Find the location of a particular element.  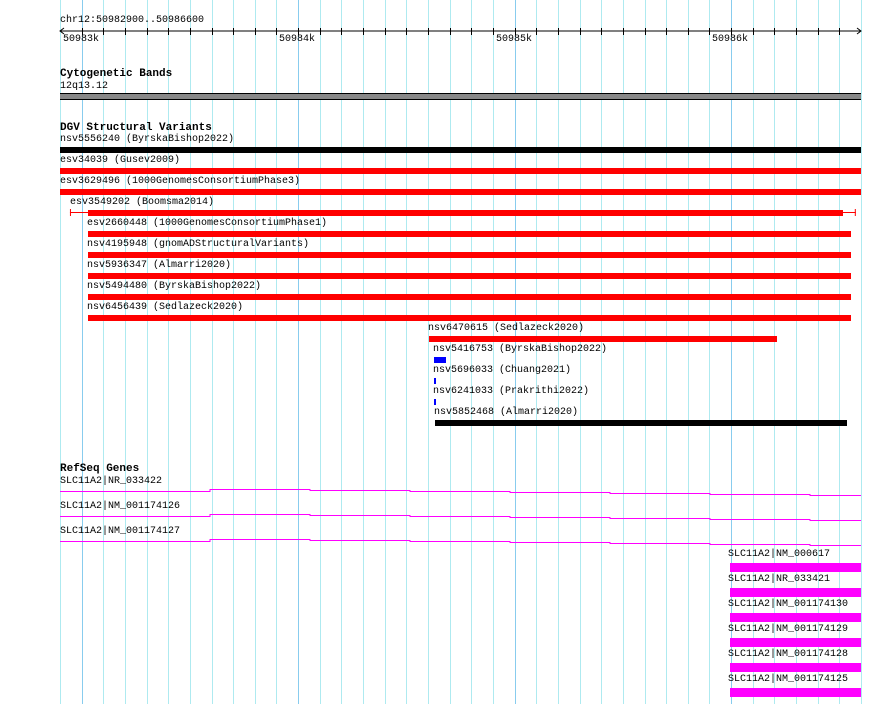

variant-label: nsv5696033 (Chuang2021) is located at coordinates (502, 370).